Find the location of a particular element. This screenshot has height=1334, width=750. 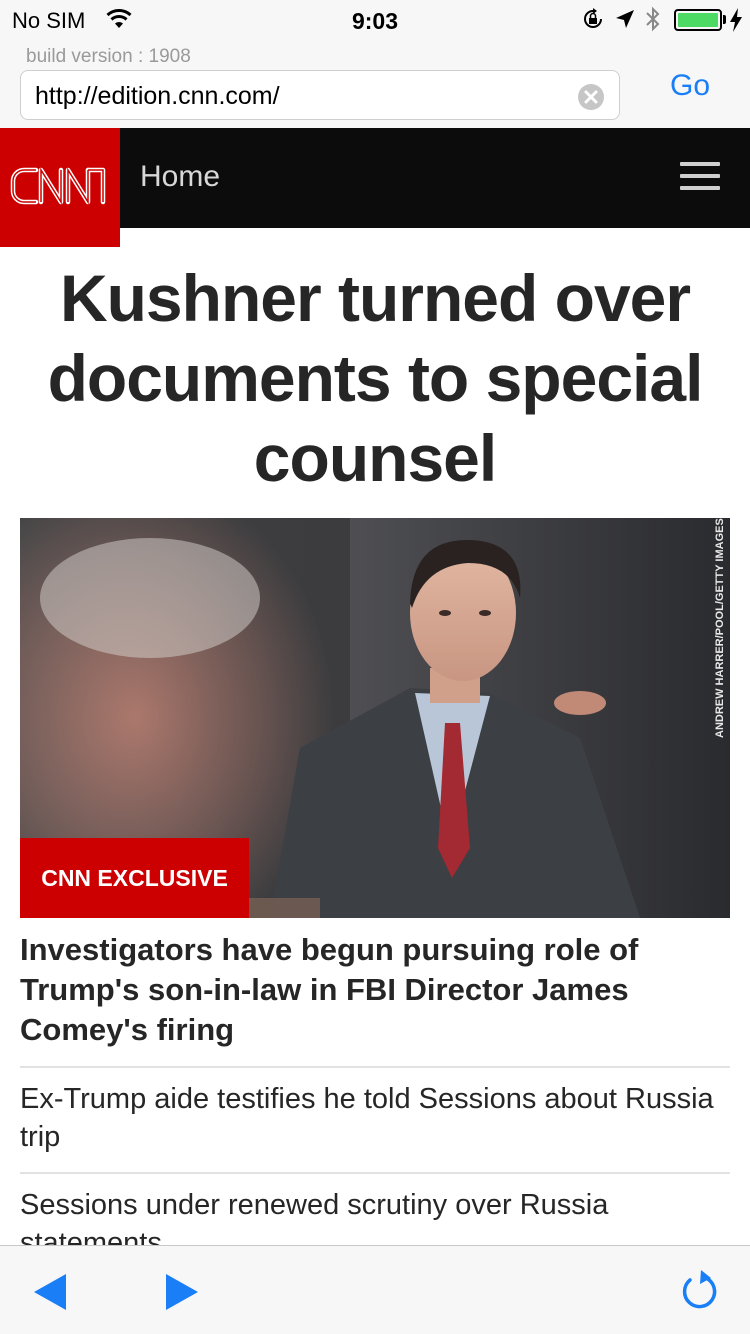

cnn-logo is located at coordinates (60, 187).